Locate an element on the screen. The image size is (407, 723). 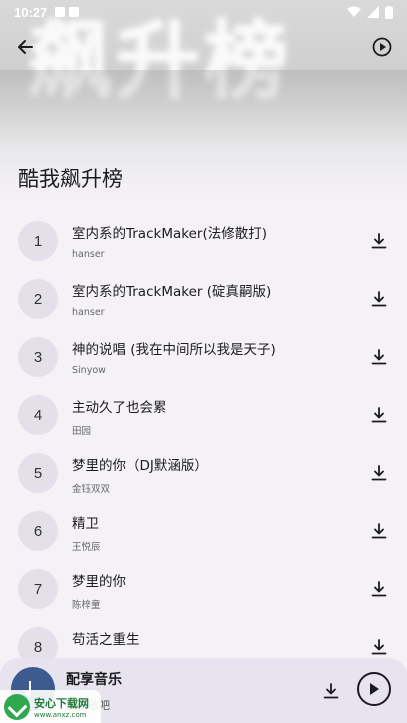
arrow-left-icon is located at coordinates (25, 47).